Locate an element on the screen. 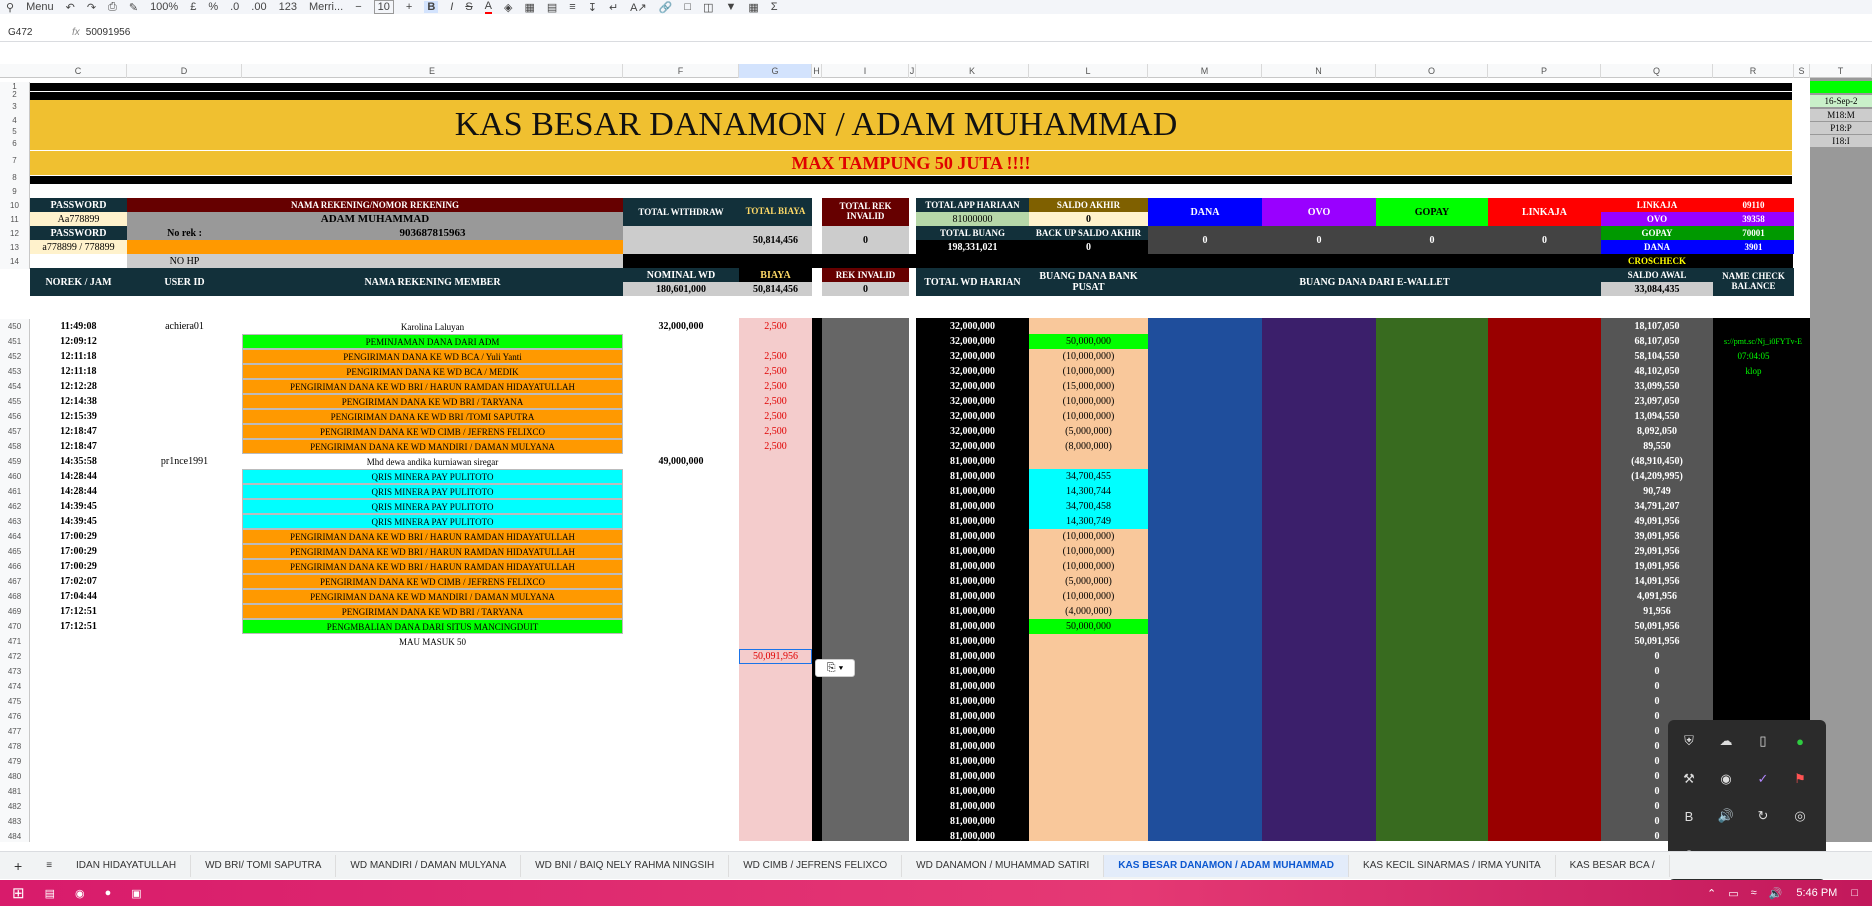 The width and height of the screenshot is (1872, 906). vpn-icon: ◎ is located at coordinates (1800, 816).